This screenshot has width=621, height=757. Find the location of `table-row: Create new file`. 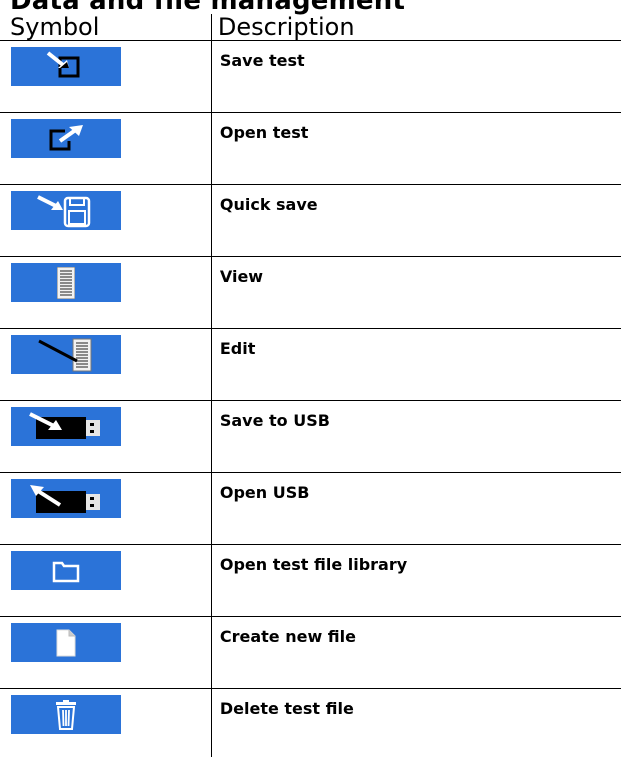

table-row: Create new file is located at coordinates (310, 653).